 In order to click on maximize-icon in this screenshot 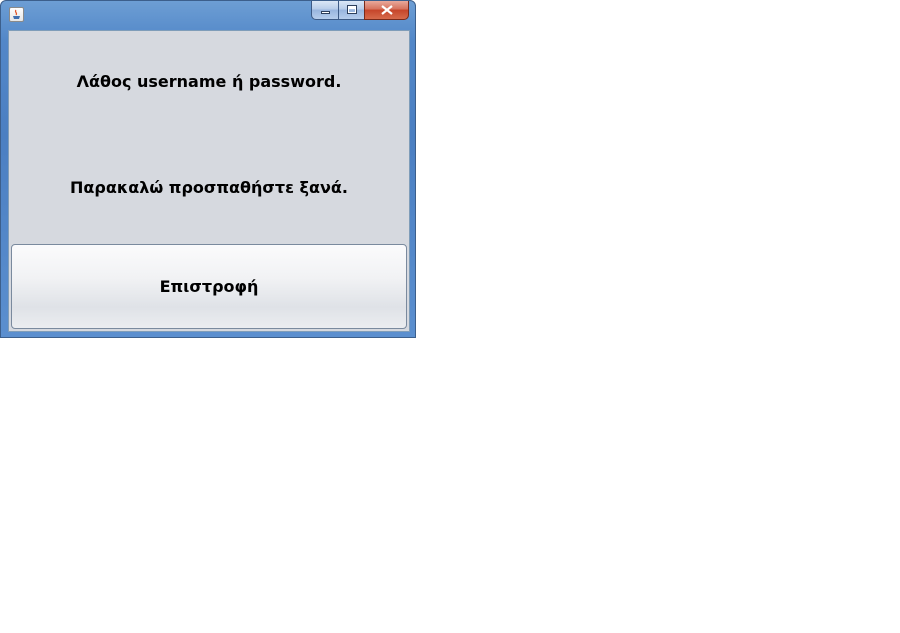, I will do `click(352, 9)`.